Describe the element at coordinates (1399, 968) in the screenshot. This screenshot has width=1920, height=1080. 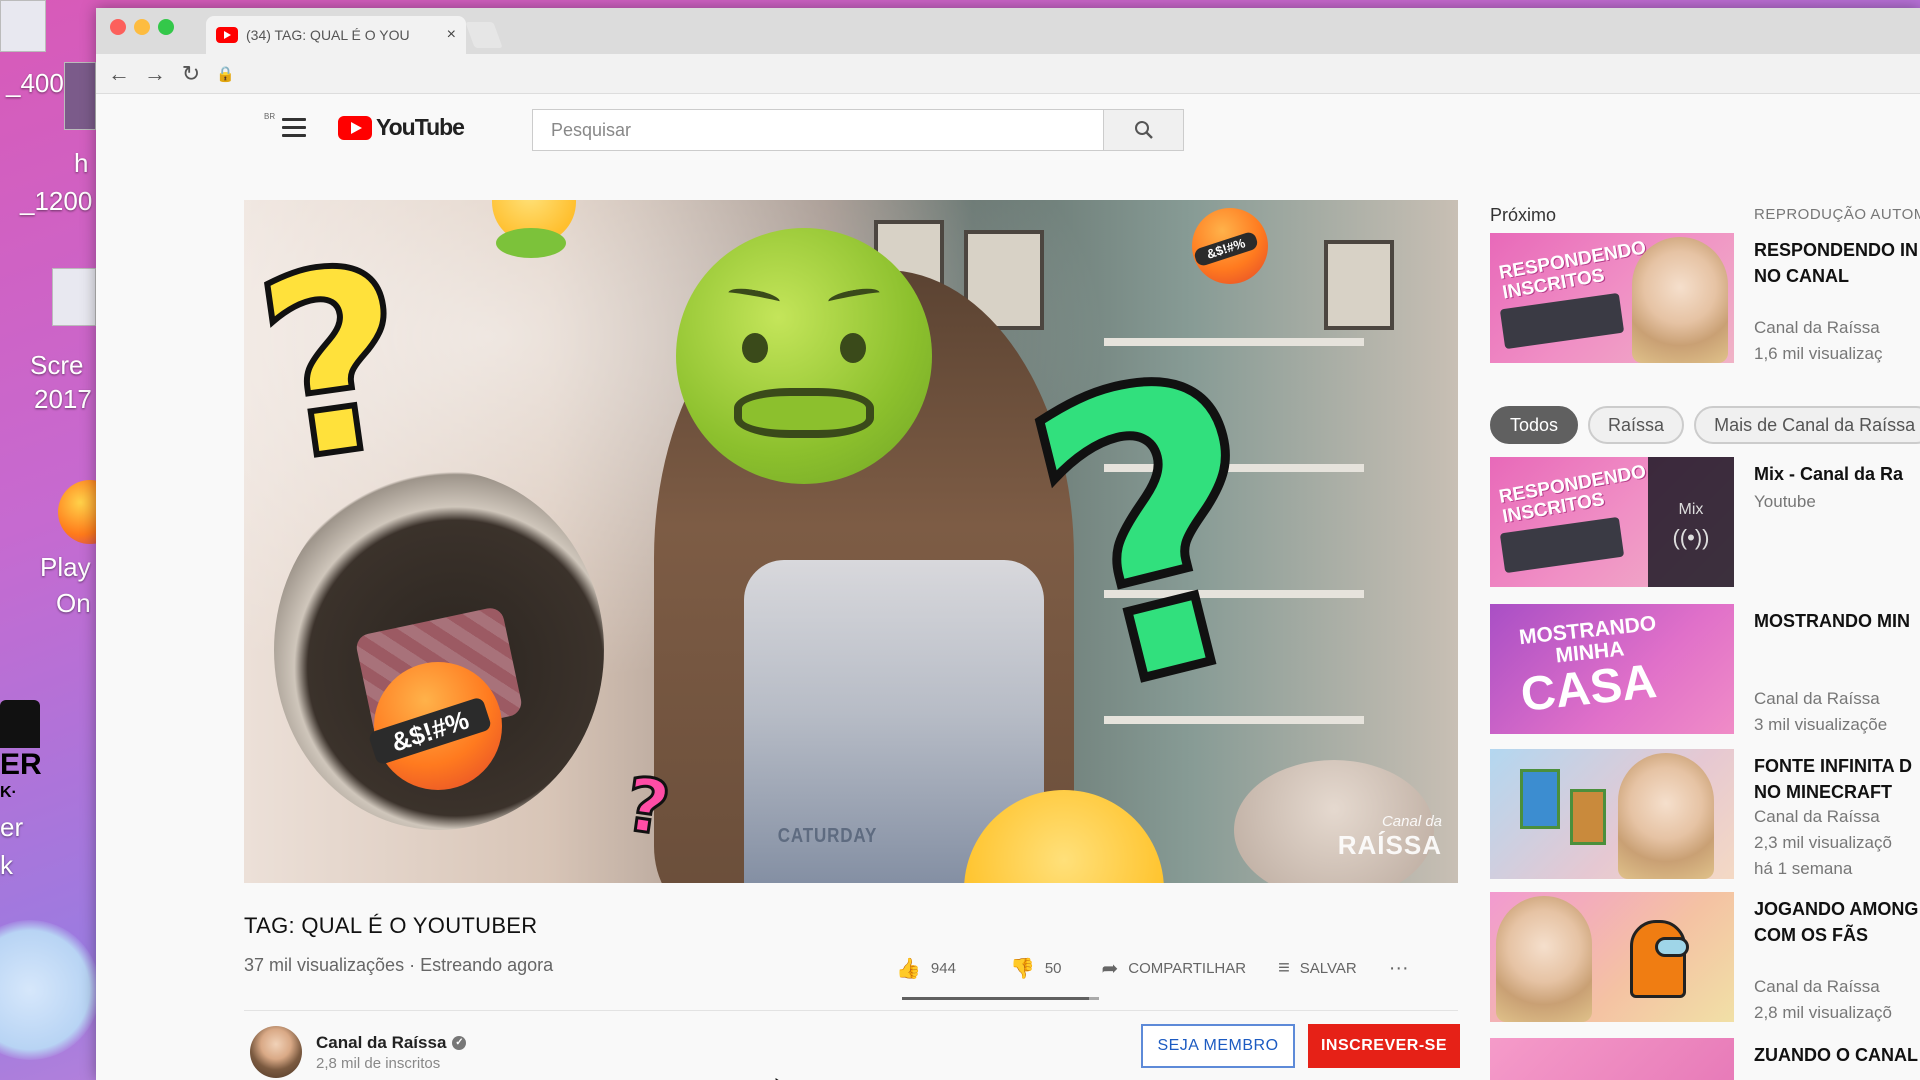
I see `more-actions-icon: ···` at that location.